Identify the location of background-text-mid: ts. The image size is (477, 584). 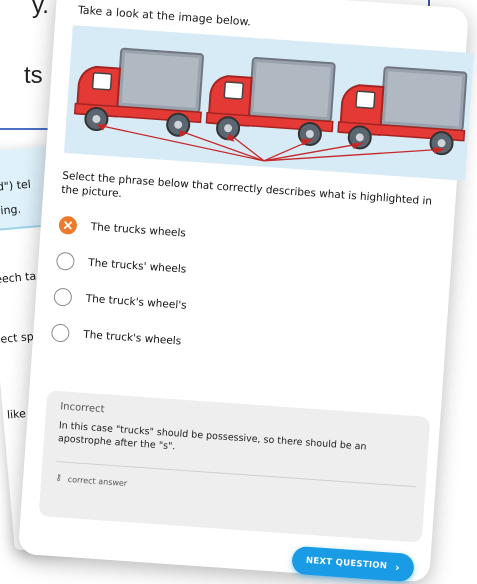
(33, 75).